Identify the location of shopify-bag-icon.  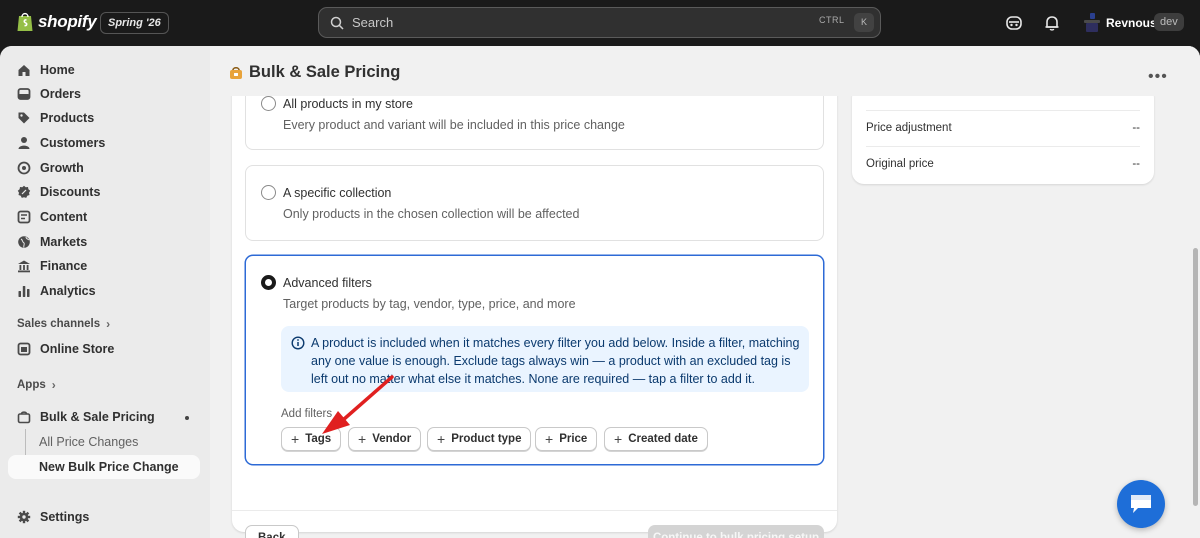
(25, 21).